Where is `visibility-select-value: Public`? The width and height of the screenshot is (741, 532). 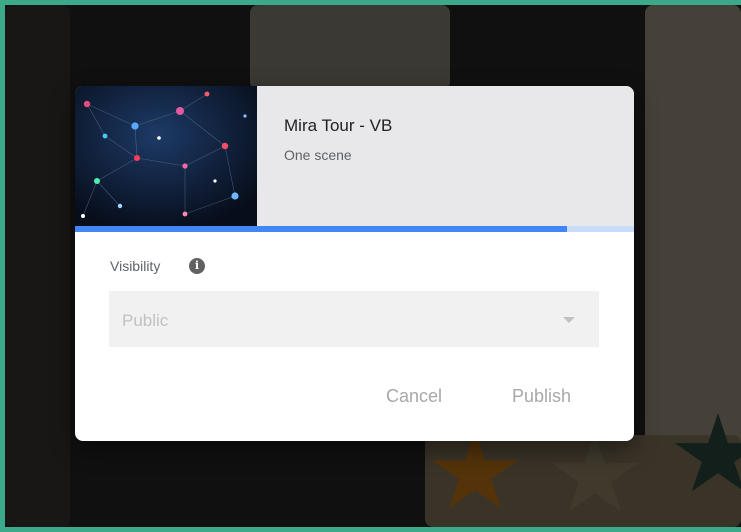 visibility-select-value: Public is located at coordinates (145, 320).